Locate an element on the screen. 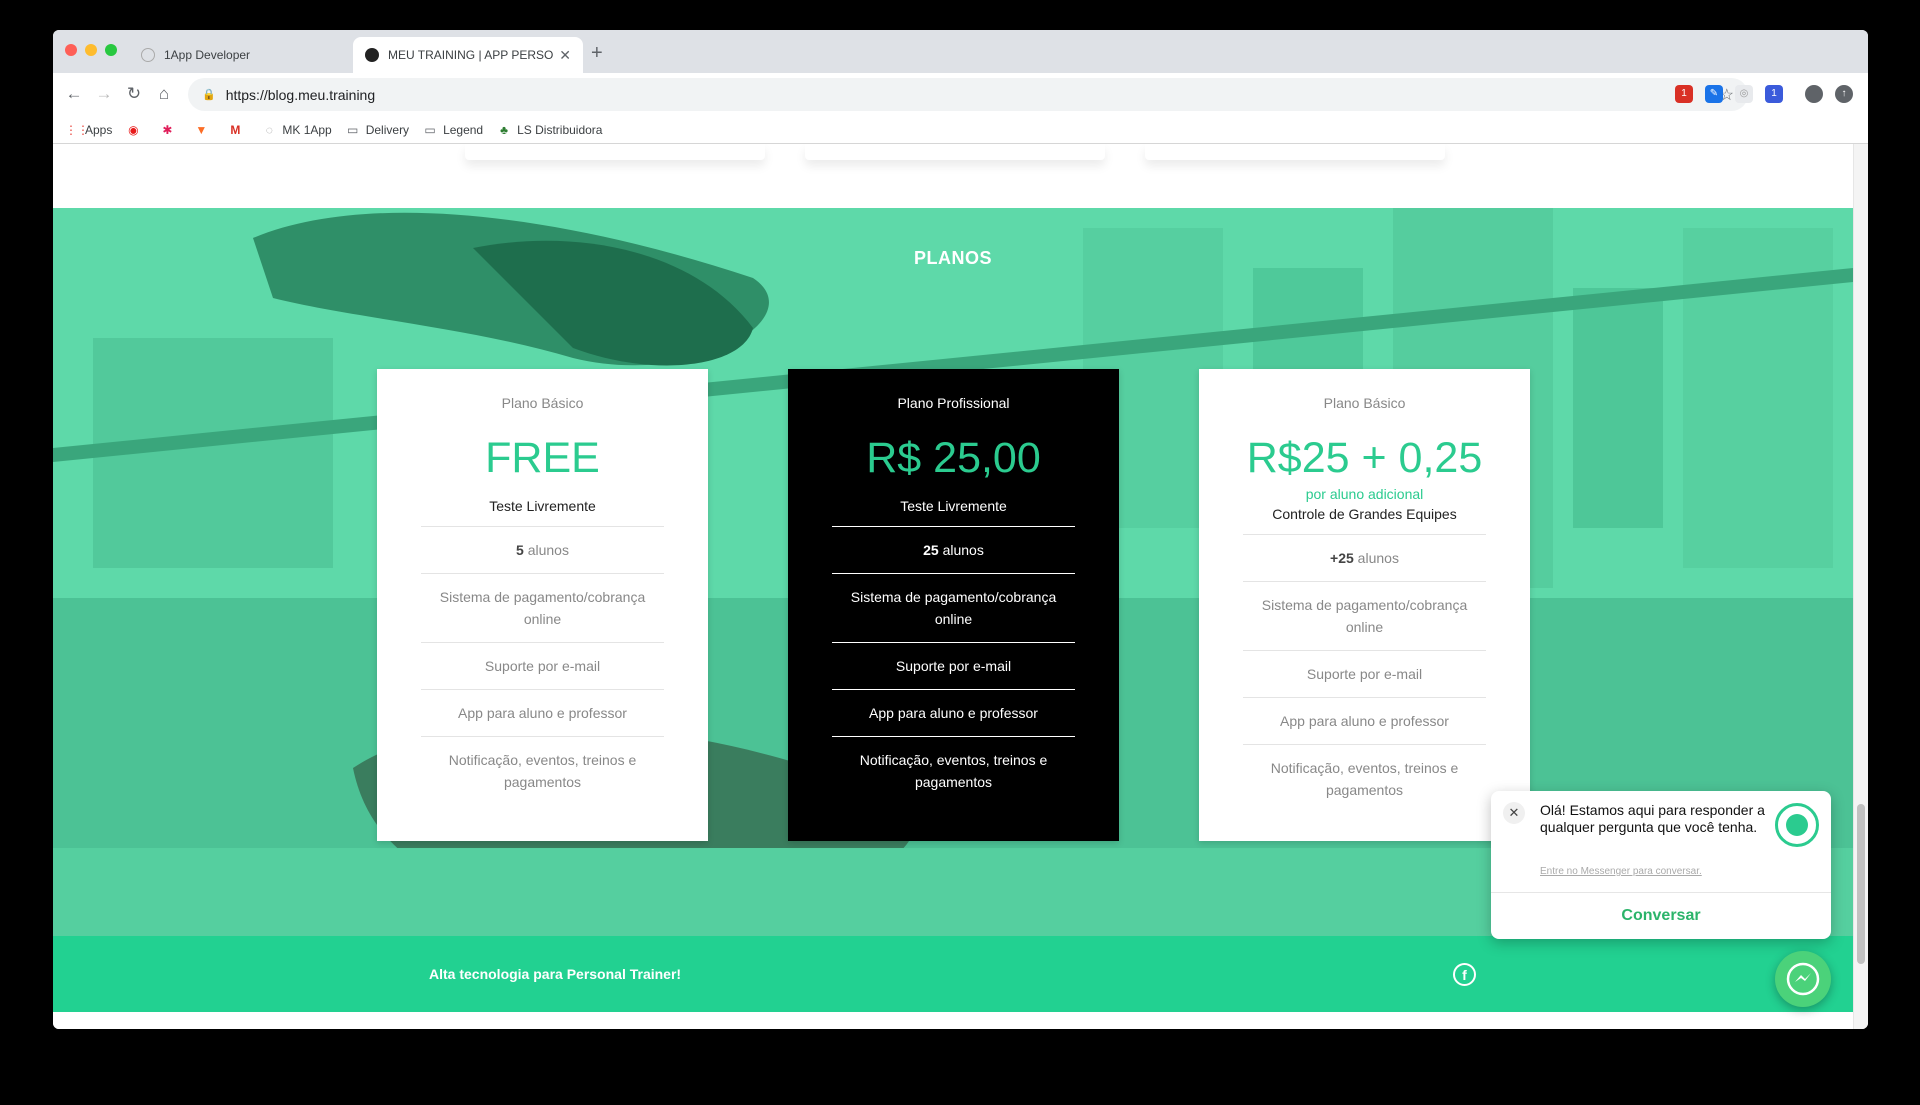 The width and height of the screenshot is (1920, 1105). close-icon: ✕ is located at coordinates (1514, 813).